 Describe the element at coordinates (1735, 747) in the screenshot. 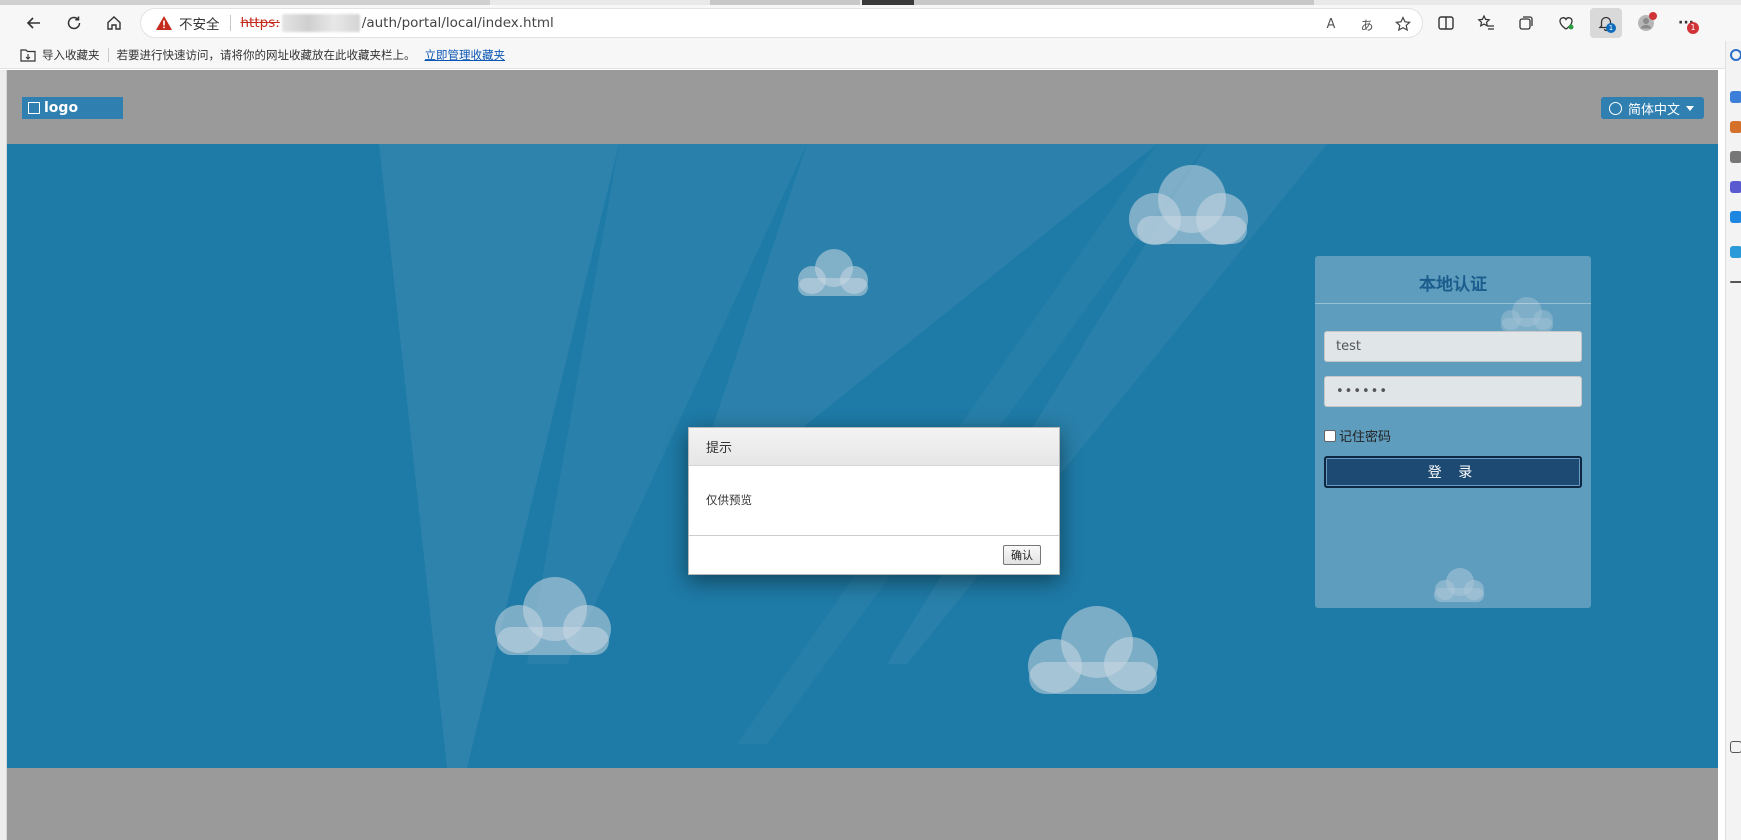

I see `sidebar-settings-icon` at that location.